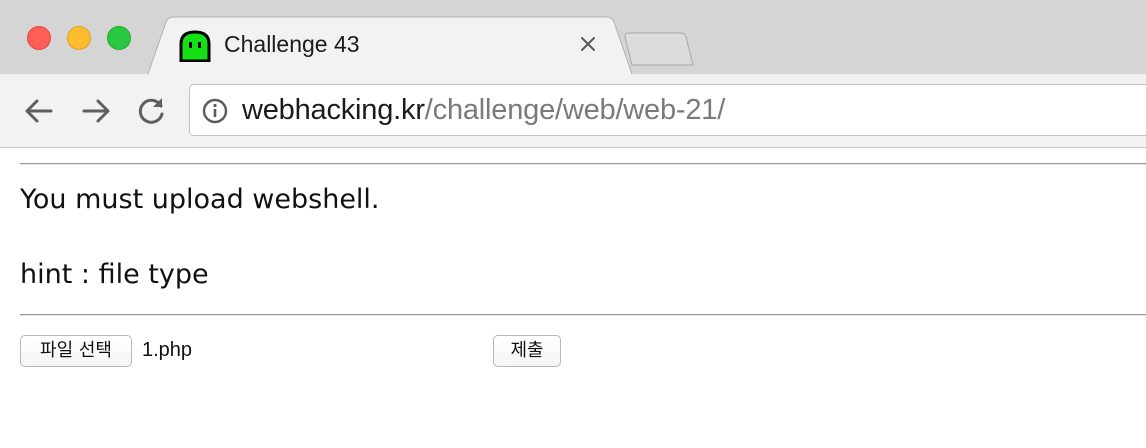 The height and width of the screenshot is (448, 1146). Describe the element at coordinates (79, 38) in the screenshot. I see `minimize-window-button` at that location.